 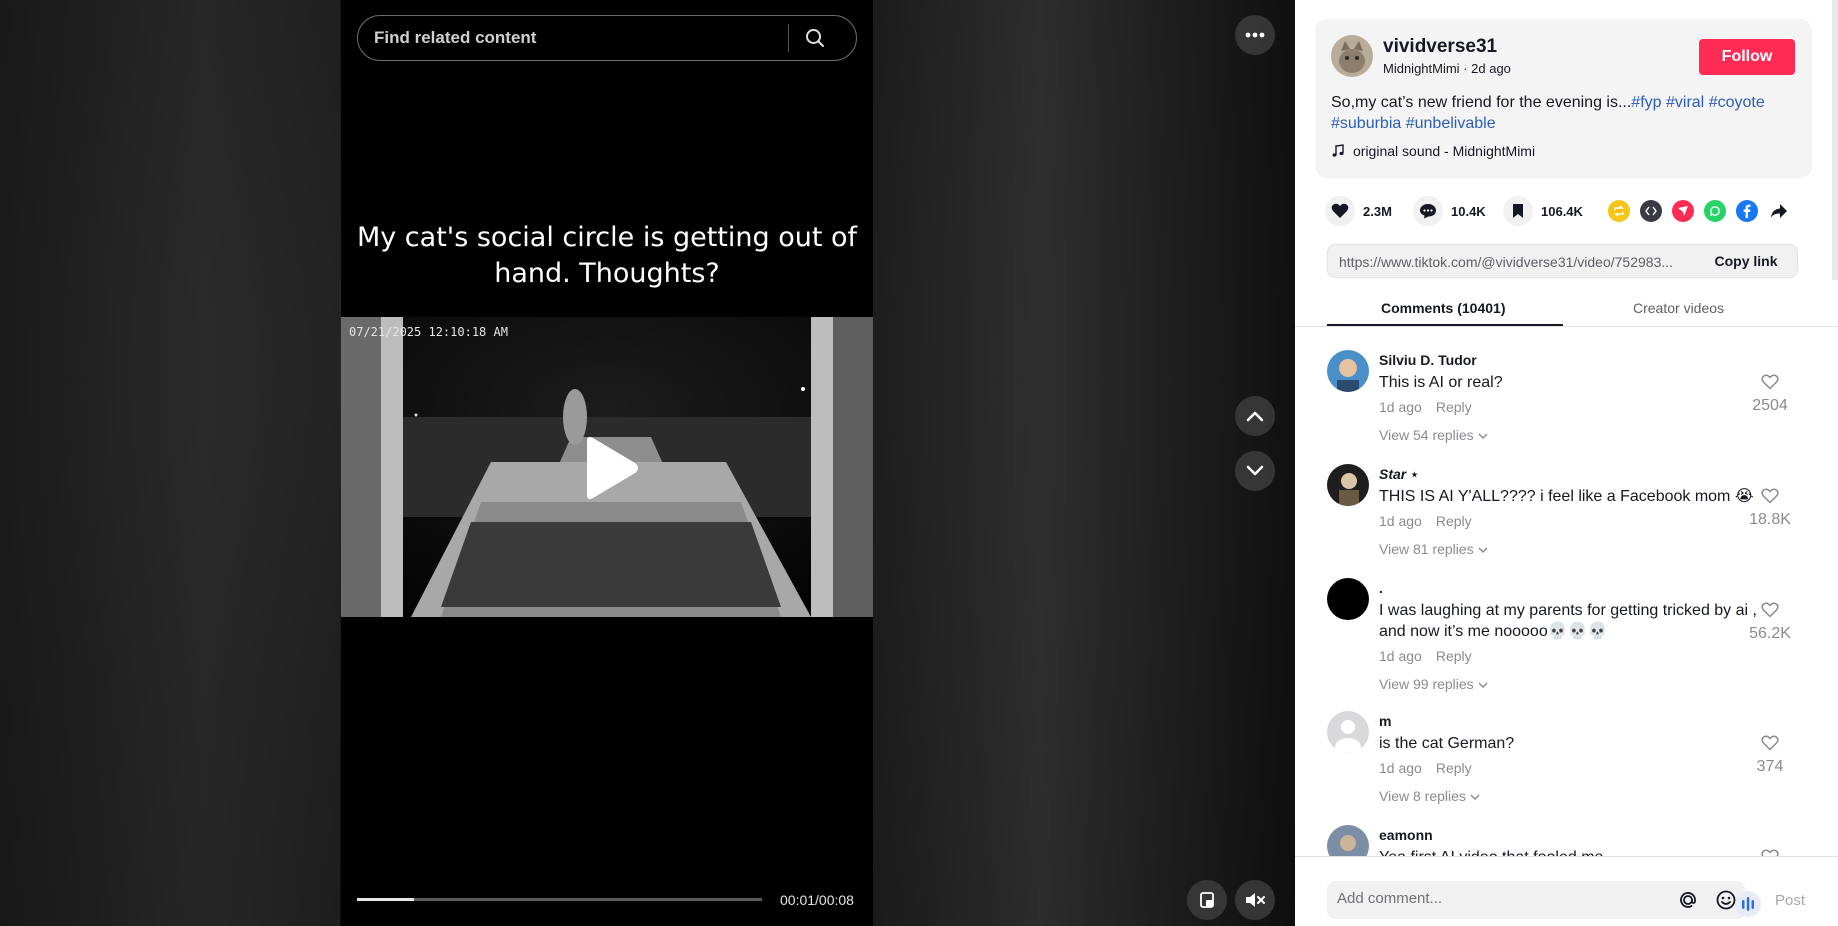 I want to click on hashtag-unbelivable: #unbelivable, so click(x=1451, y=123).